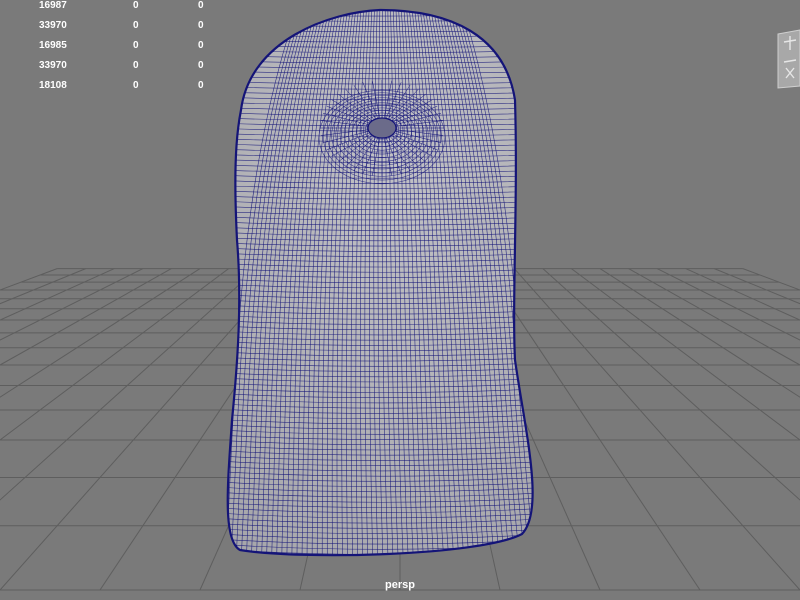  What do you see at coordinates (115, 86) in the screenshot?
I see `hud-row: 18108 0 0` at bounding box center [115, 86].